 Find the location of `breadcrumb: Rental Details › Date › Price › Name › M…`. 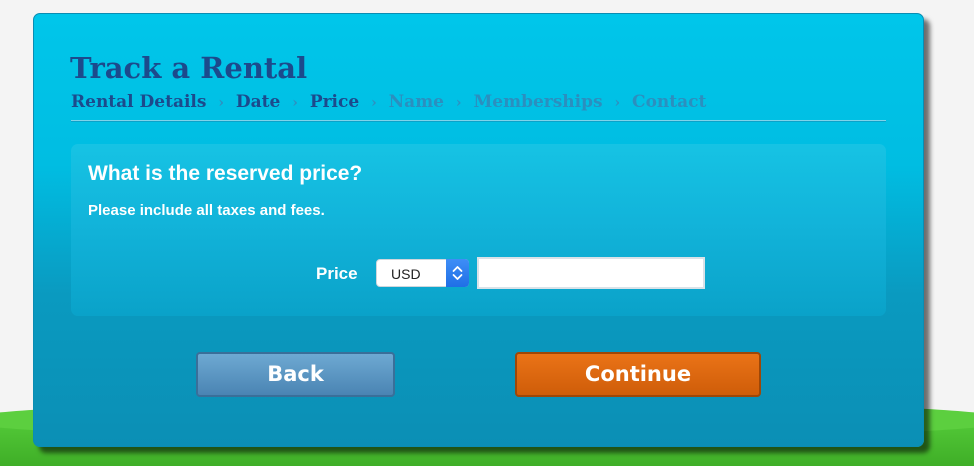

breadcrumb: Rental Details › Date › Price › Name › M… is located at coordinates (388, 102).